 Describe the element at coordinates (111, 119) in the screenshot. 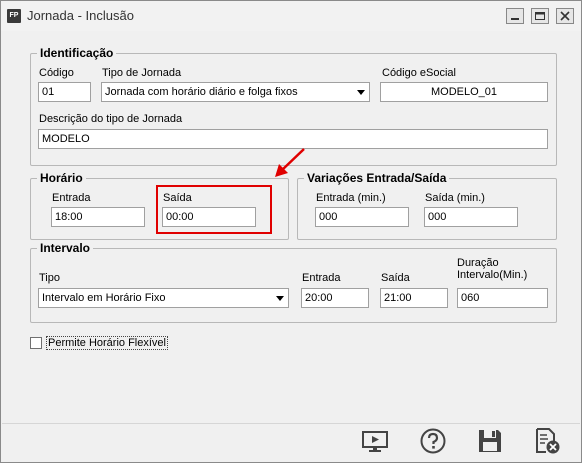

I see `descricao-label: Descrição do tipo de Jornada` at that location.